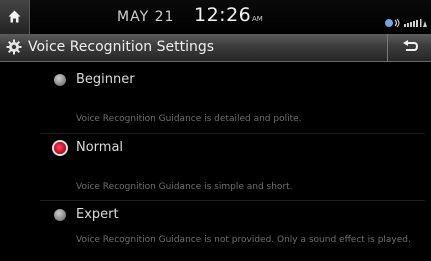 Image resolution: width=431 pixels, height=261 pixels. I want to click on radio-beginner, so click(60, 79).